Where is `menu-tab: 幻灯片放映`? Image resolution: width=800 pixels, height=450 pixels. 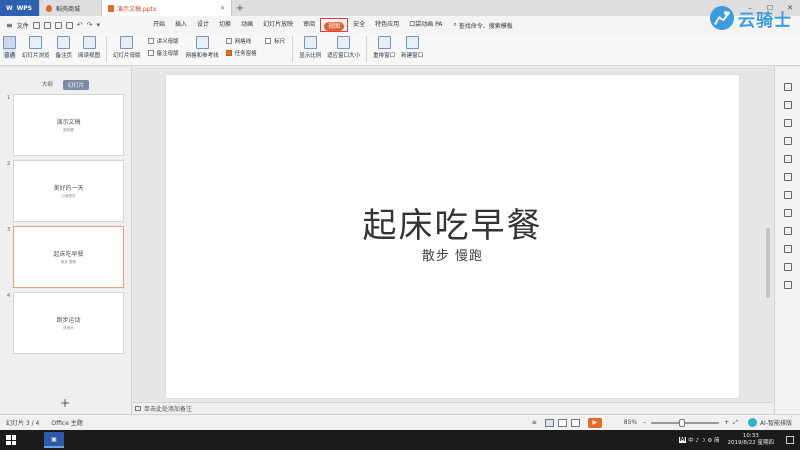 menu-tab: 幻灯片放映 is located at coordinates (278, 25).